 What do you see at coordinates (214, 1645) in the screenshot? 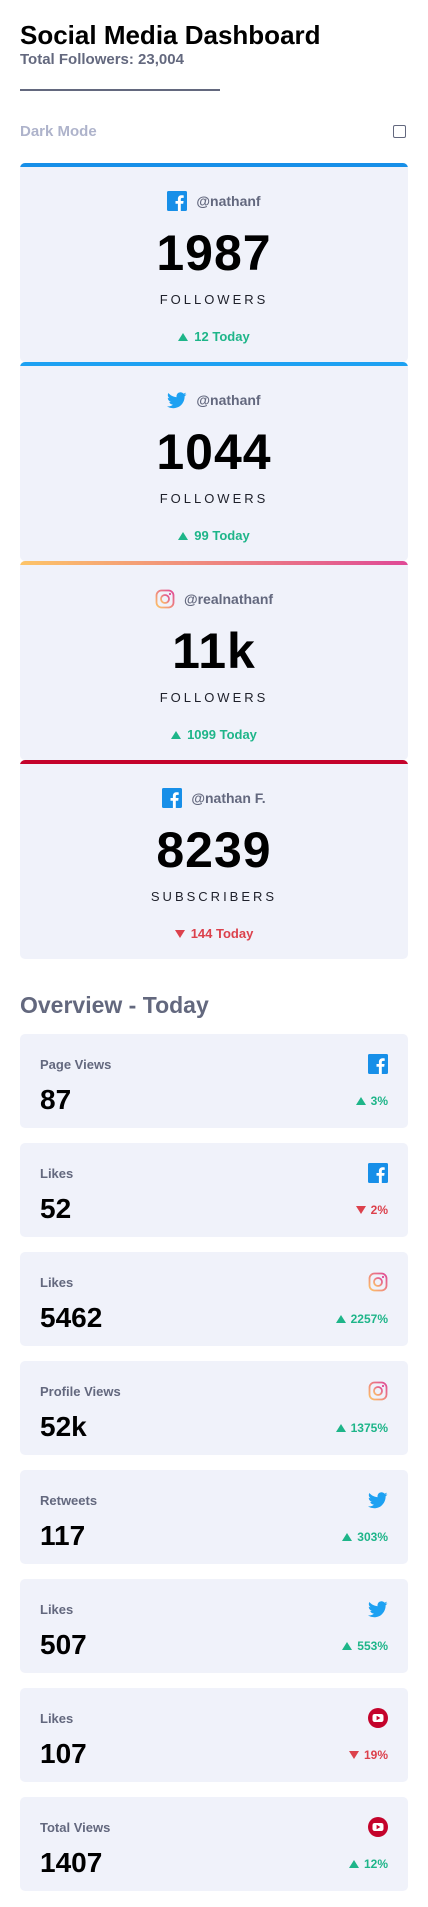
I see `overview-card-bottom: 507 553%` at bounding box center [214, 1645].